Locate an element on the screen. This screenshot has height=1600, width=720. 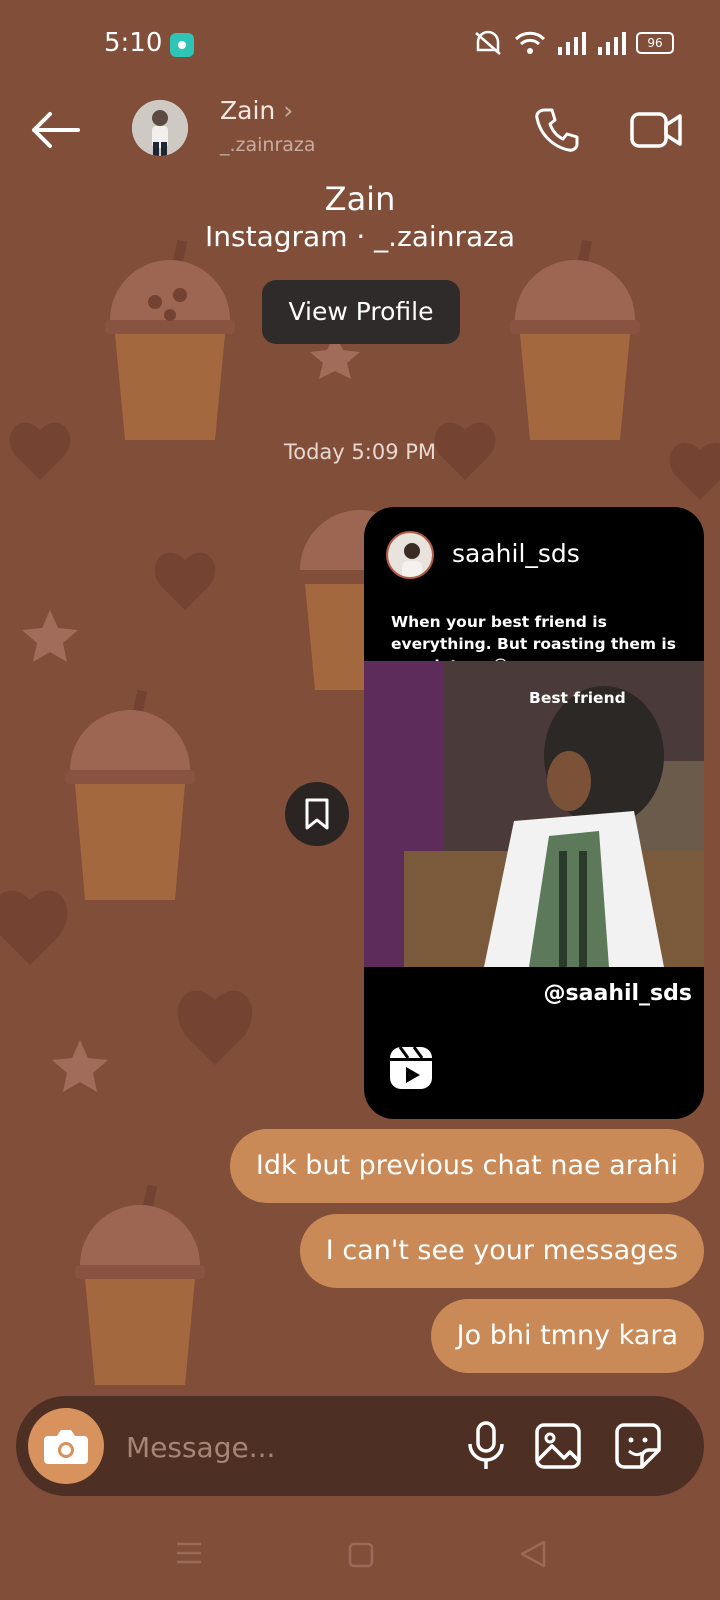
view-profile-button: View Profile is located at coordinates (361, 312).